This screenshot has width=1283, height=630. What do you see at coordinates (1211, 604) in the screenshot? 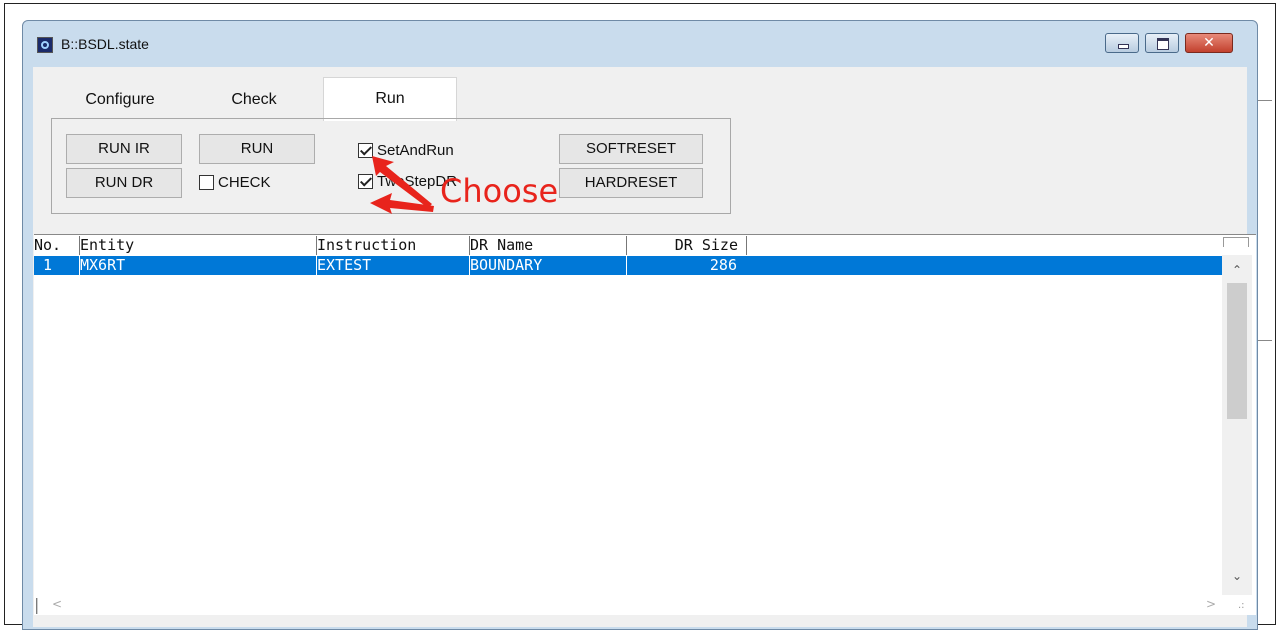
I see `scroll-right-icon: >` at bounding box center [1211, 604].